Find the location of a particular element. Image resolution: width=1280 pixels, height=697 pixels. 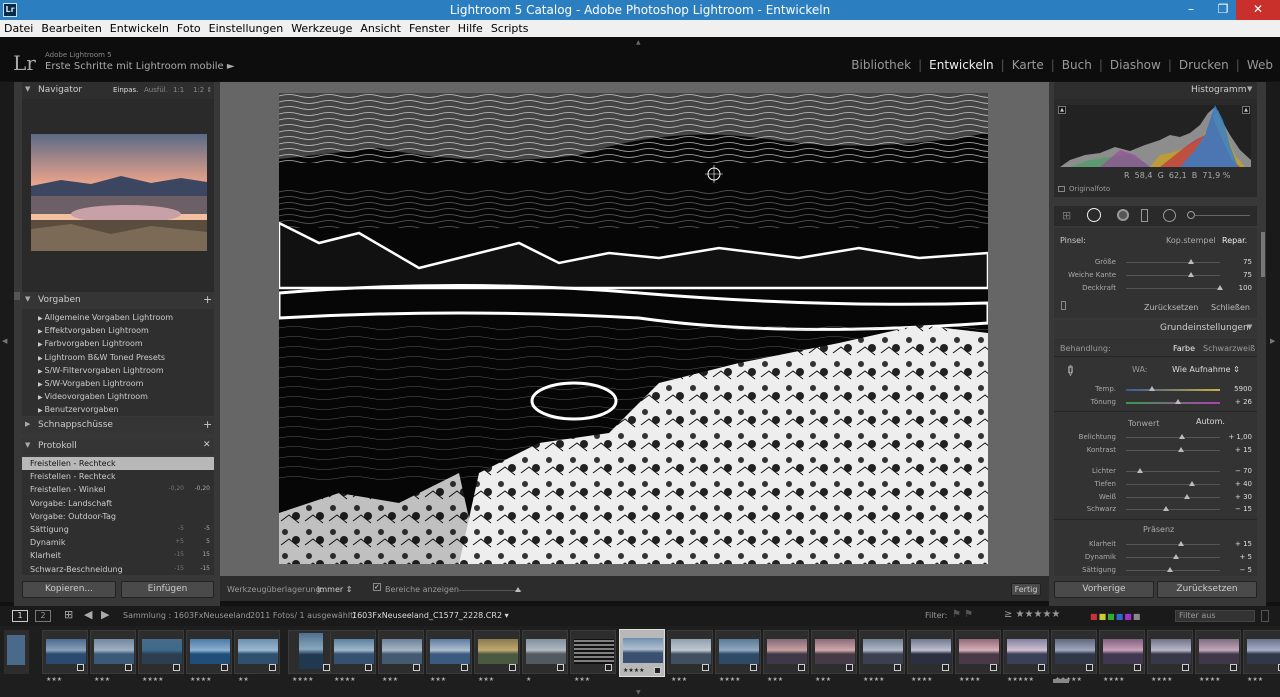

slider-value: 75 is located at coordinates (1238, 275).